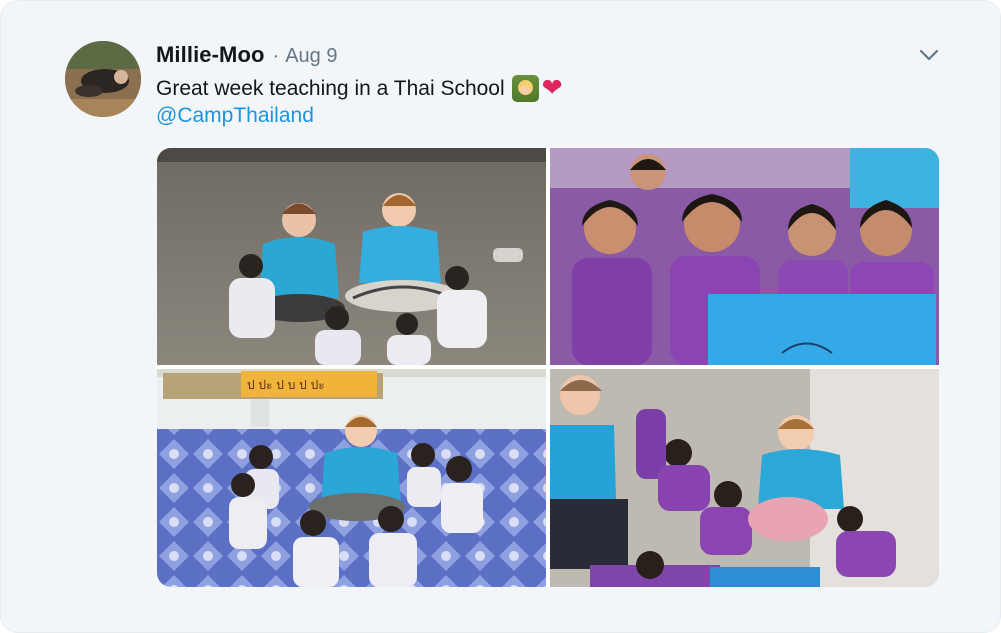 The width and height of the screenshot is (1001, 633). Describe the element at coordinates (525, 88) in the screenshot. I see `teacher-emoji-icon` at that location.